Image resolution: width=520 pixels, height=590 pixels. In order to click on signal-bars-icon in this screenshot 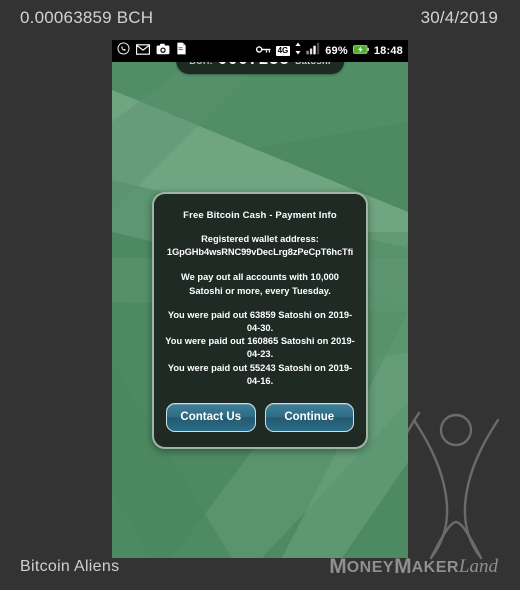, I will do `click(313, 51)`.